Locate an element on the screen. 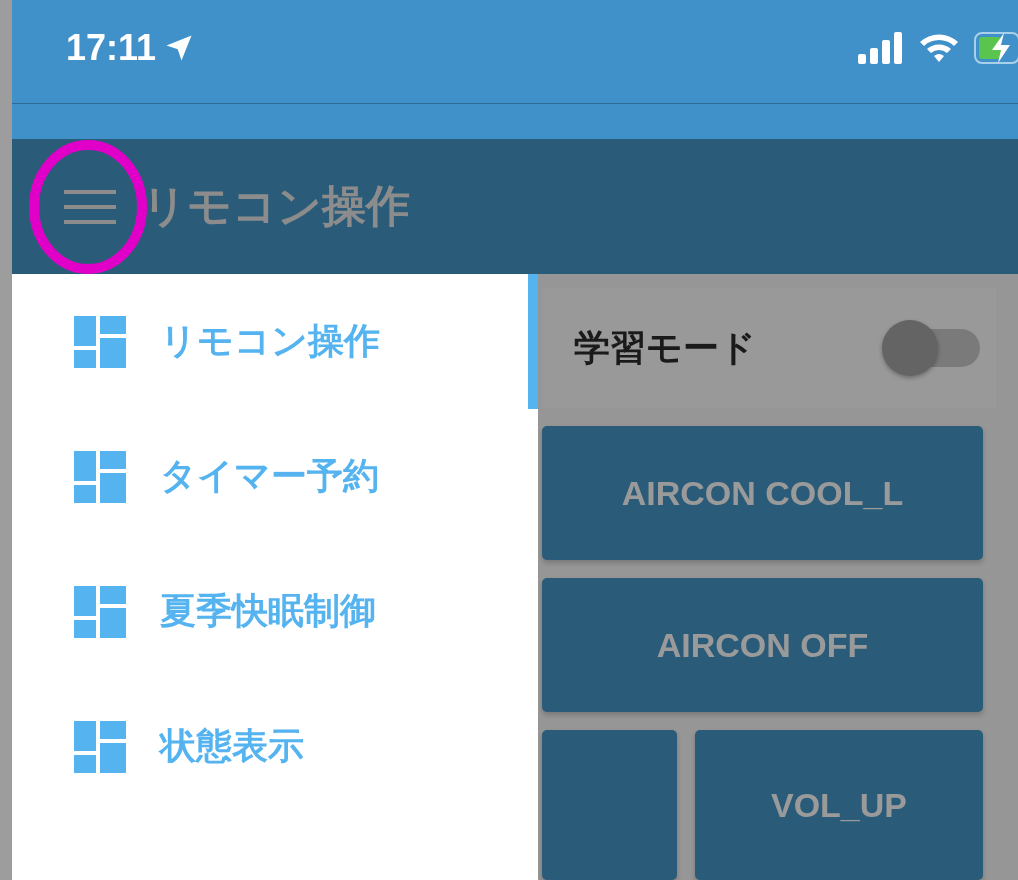 Image resolution: width=1018 pixels, height=880 pixels. screen-title: リモコン操作 is located at coordinates (276, 206).